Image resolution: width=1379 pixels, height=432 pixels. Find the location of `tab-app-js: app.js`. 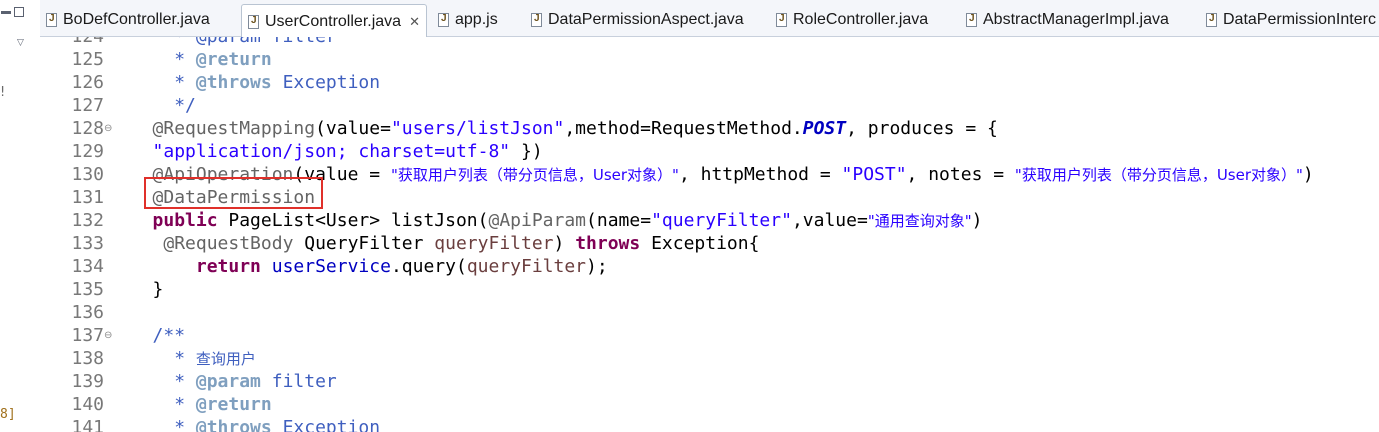

tab-app-js: app.js is located at coordinates (468, 20).